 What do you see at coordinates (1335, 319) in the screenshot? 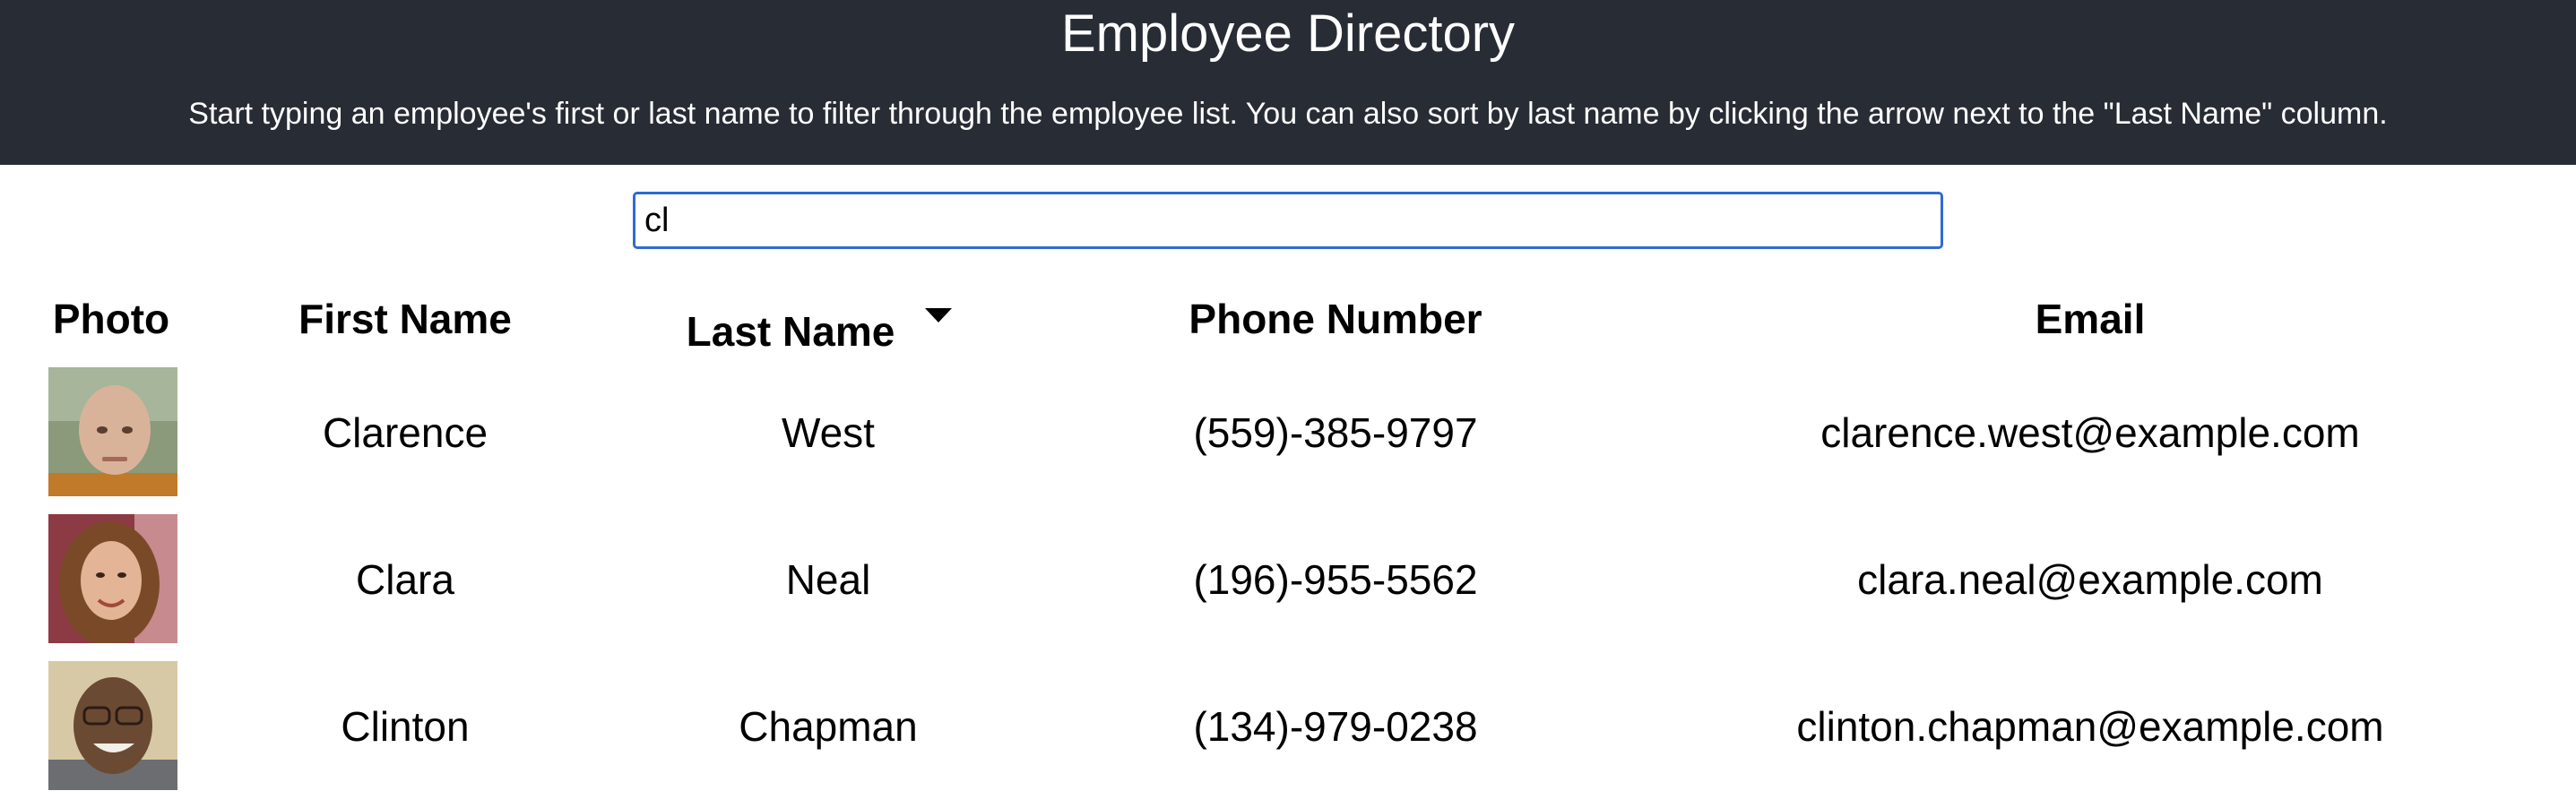
I see `column-header-phone-number: Phone Number` at bounding box center [1335, 319].